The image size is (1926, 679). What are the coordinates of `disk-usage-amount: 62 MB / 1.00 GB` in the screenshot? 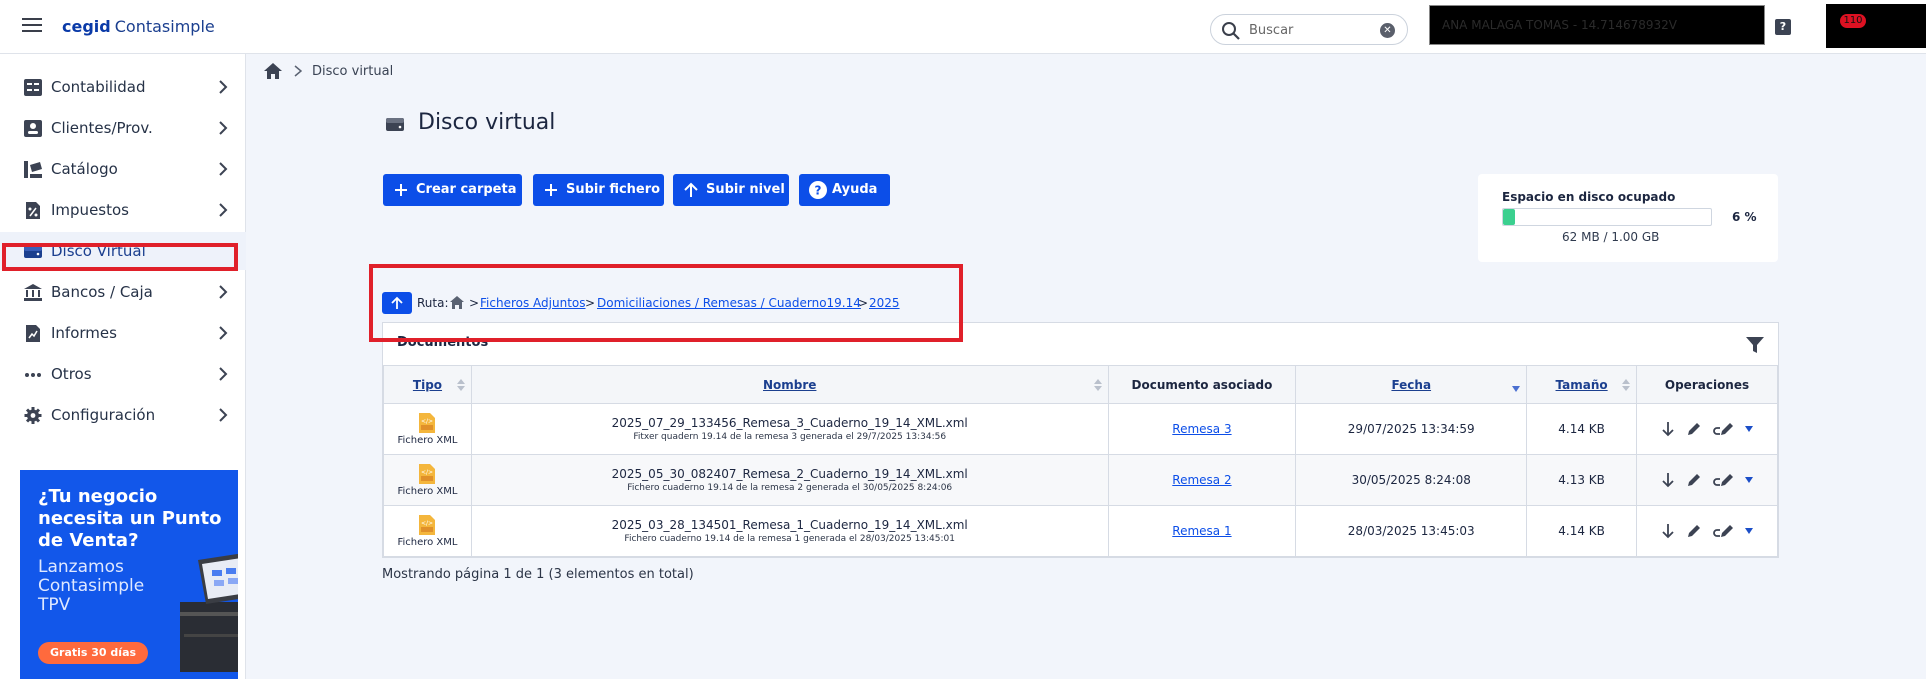 It's located at (1611, 237).